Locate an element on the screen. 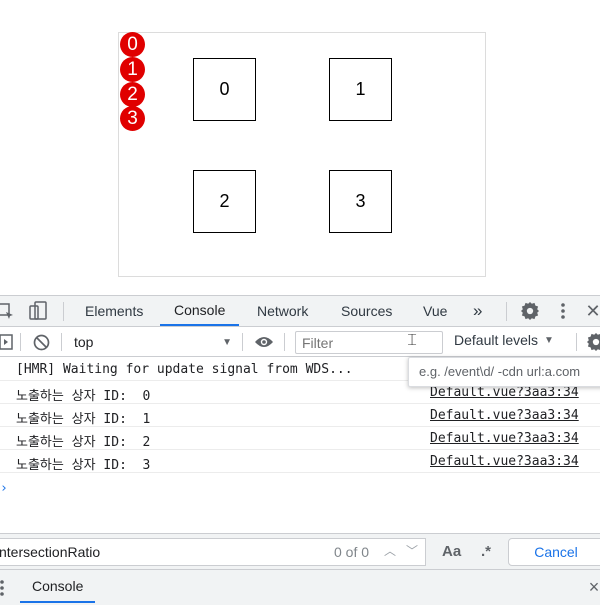 The width and height of the screenshot is (600, 605). log-levels-dropdown: Default levels ▼ is located at coordinates (504, 340).